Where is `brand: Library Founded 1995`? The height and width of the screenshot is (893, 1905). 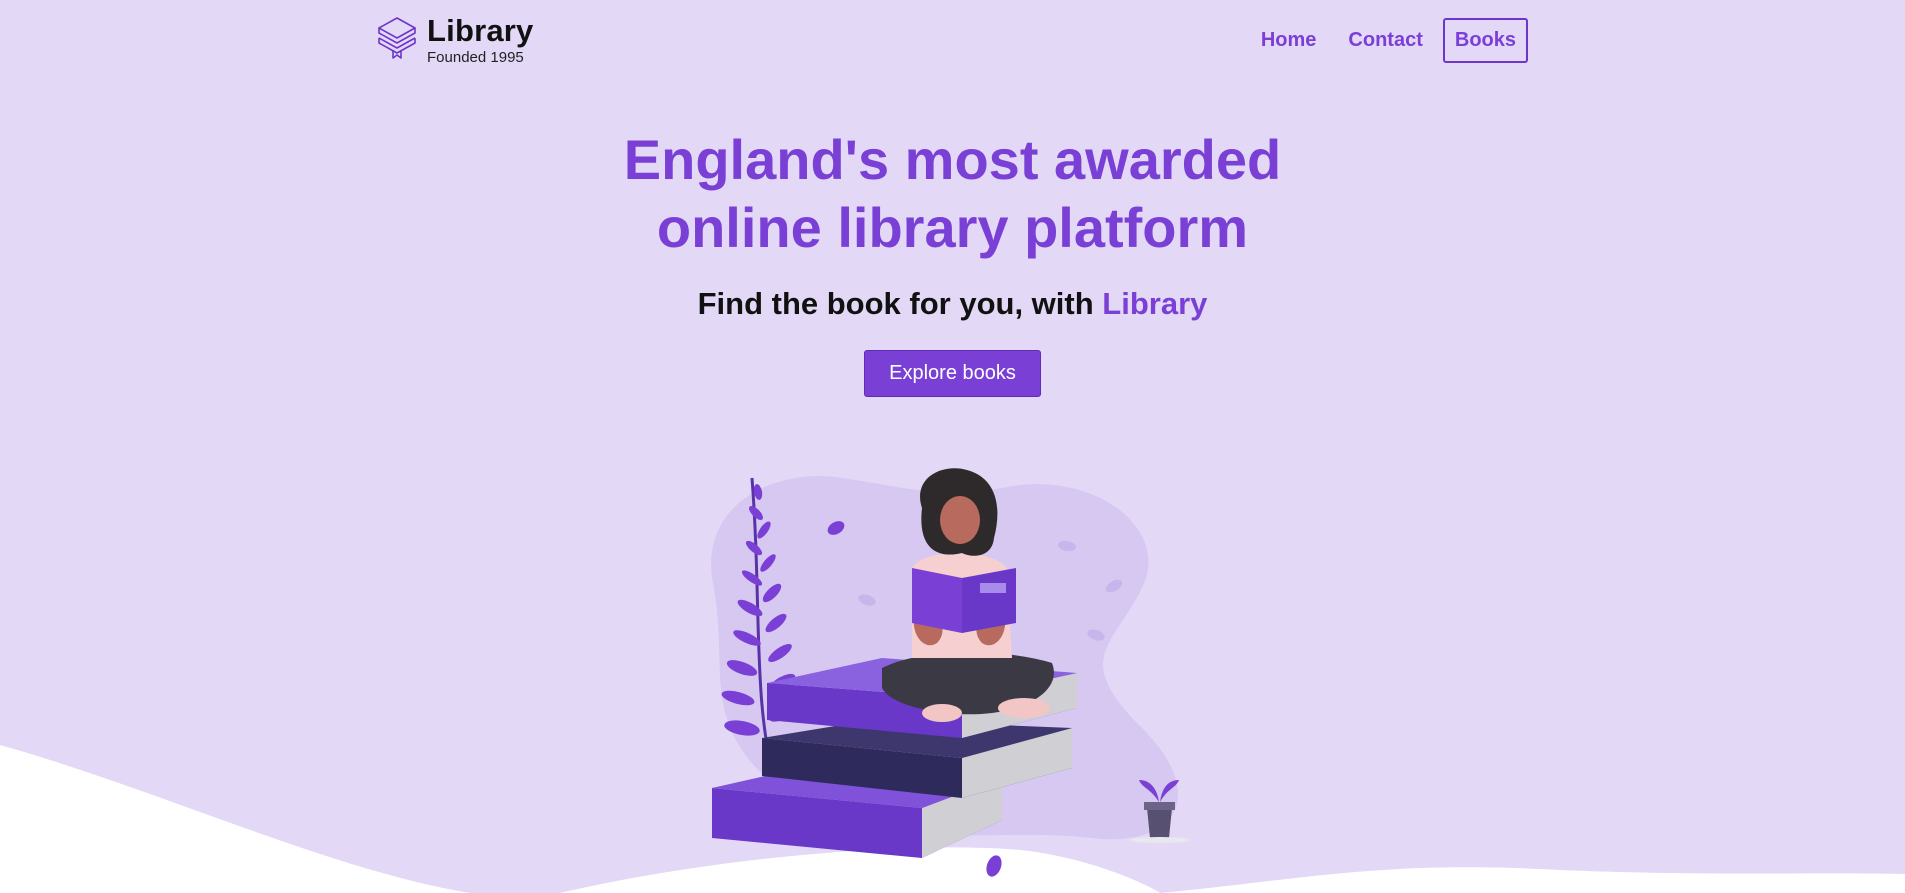
brand: Library Founded 1995 is located at coordinates (454, 40).